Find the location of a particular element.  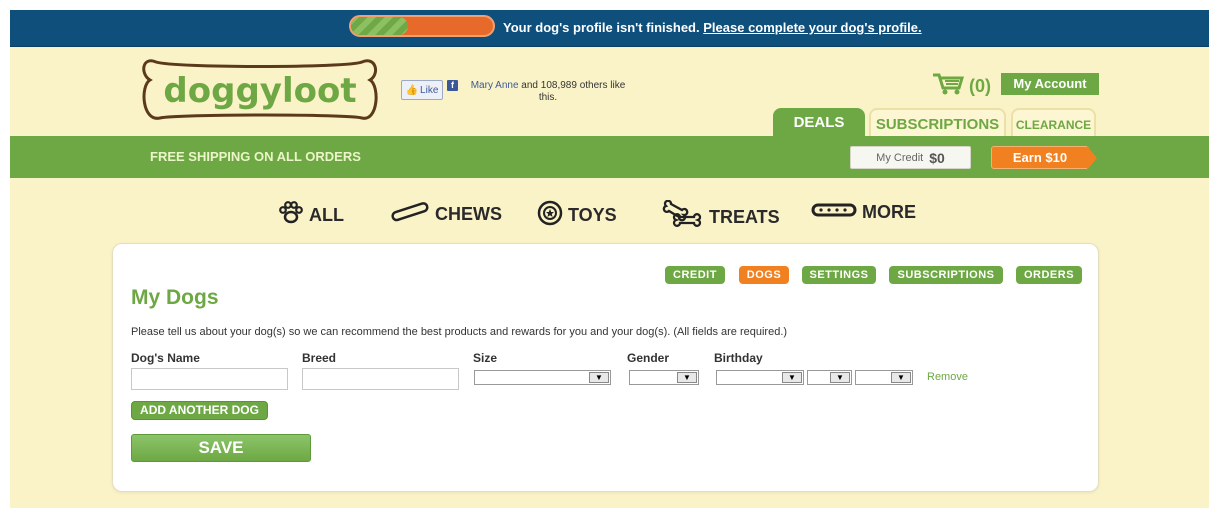

page-title: My Dogs is located at coordinates (175, 297).